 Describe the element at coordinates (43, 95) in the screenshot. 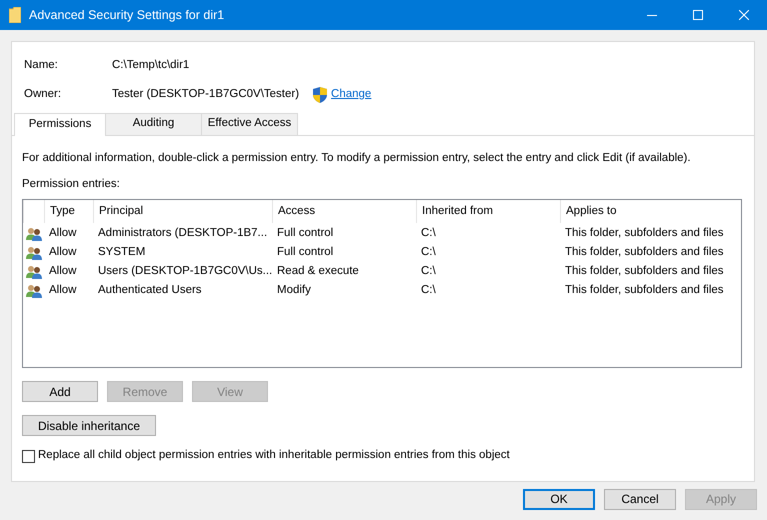

I see `field-label: Owner:` at that location.